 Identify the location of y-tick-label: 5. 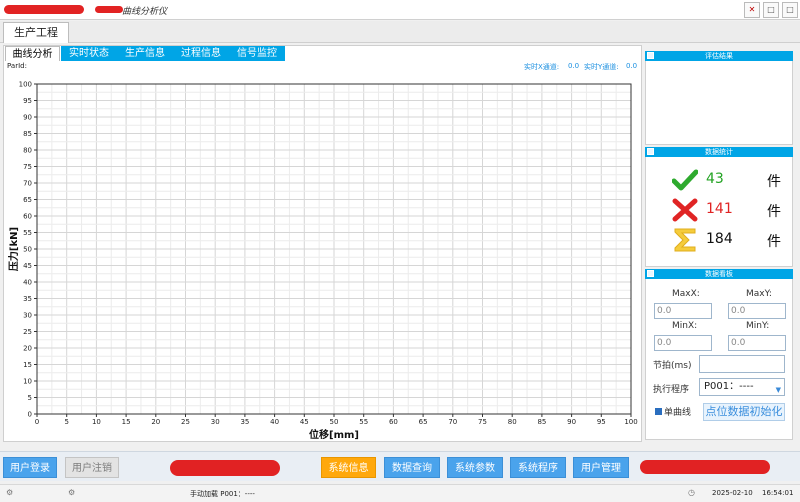
(30, 398).